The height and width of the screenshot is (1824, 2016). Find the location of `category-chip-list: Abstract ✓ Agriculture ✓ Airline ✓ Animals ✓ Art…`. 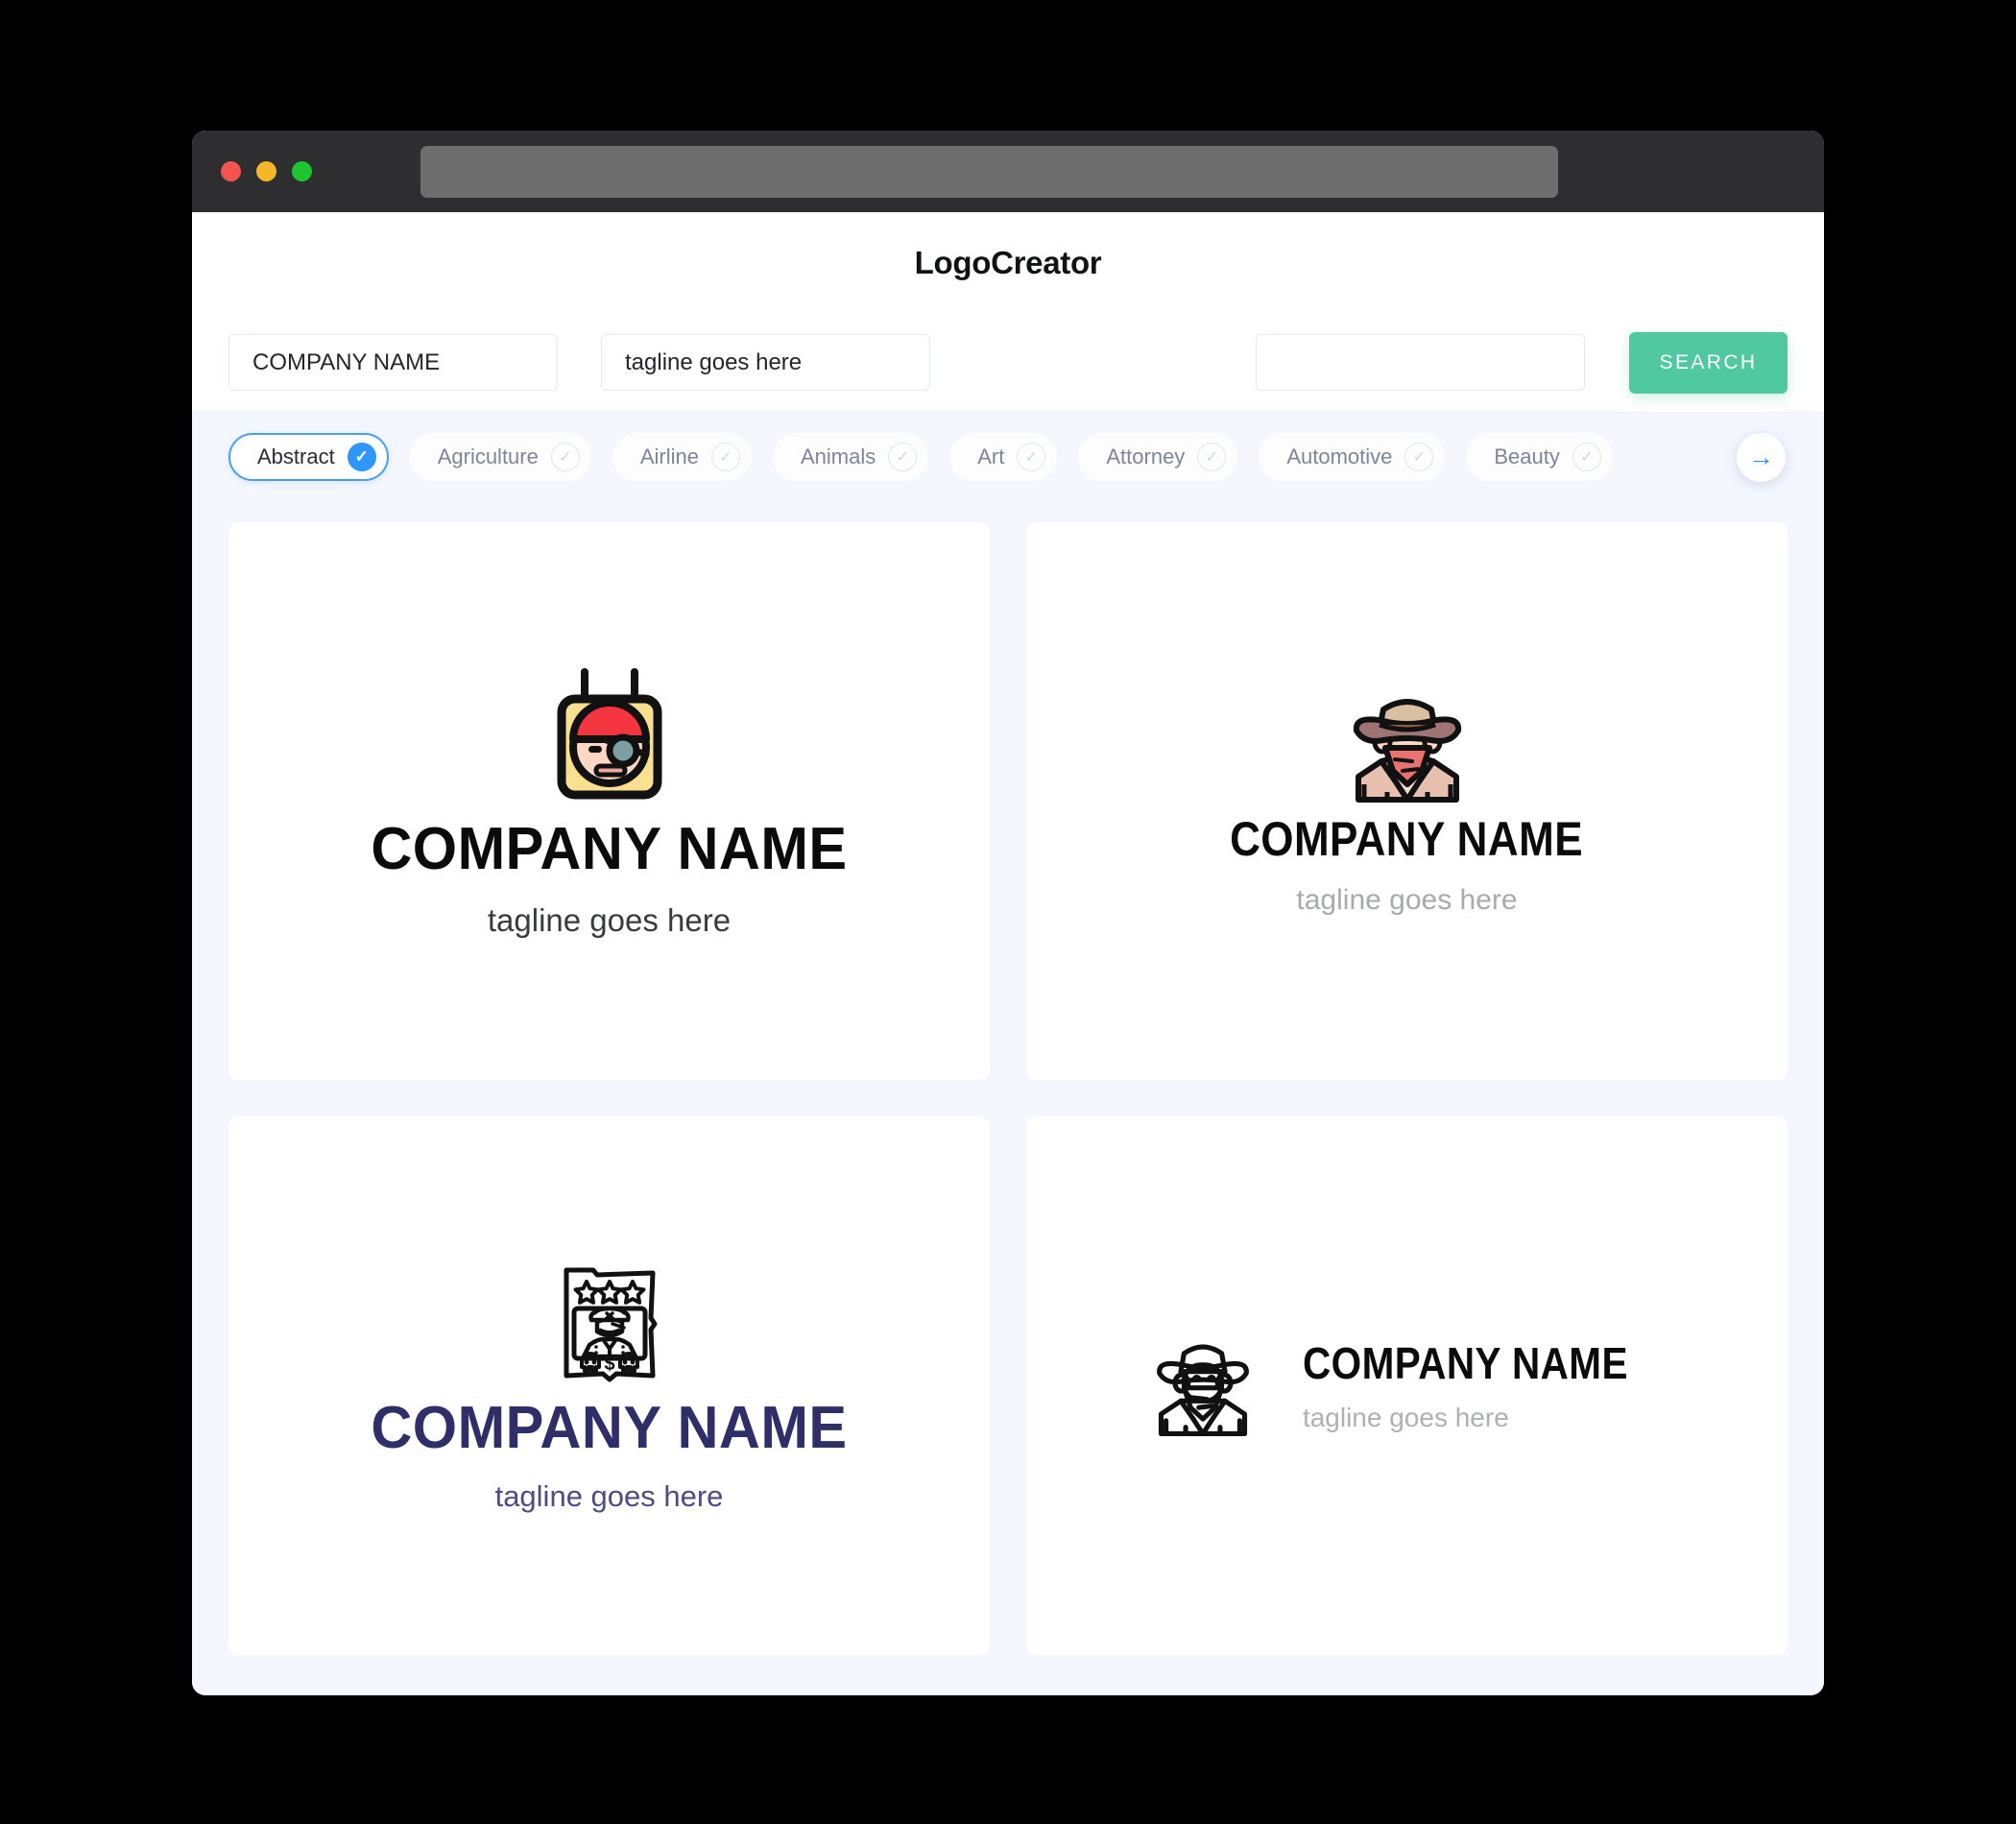

category-chip-list: Abstract ✓ Agriculture ✓ Airline ✓ Animals ✓ Art… is located at coordinates (1026, 457).